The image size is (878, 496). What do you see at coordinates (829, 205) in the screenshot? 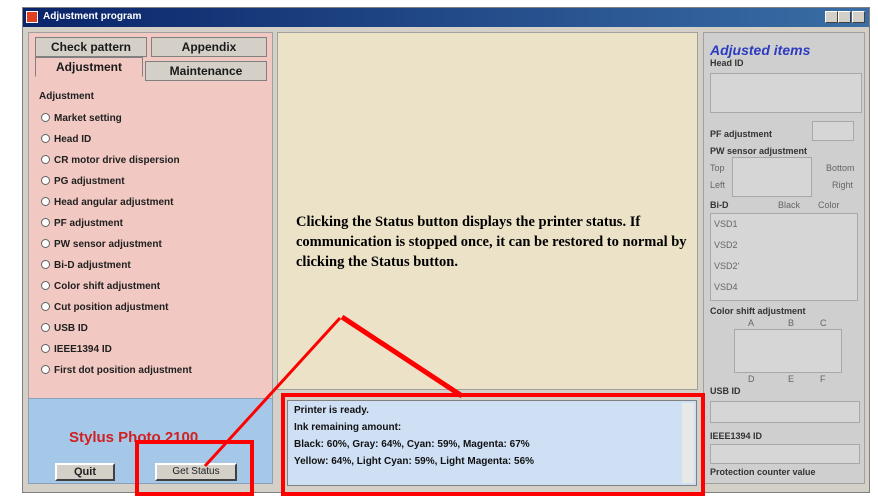
I see `bid-color-label: Color` at bounding box center [829, 205].